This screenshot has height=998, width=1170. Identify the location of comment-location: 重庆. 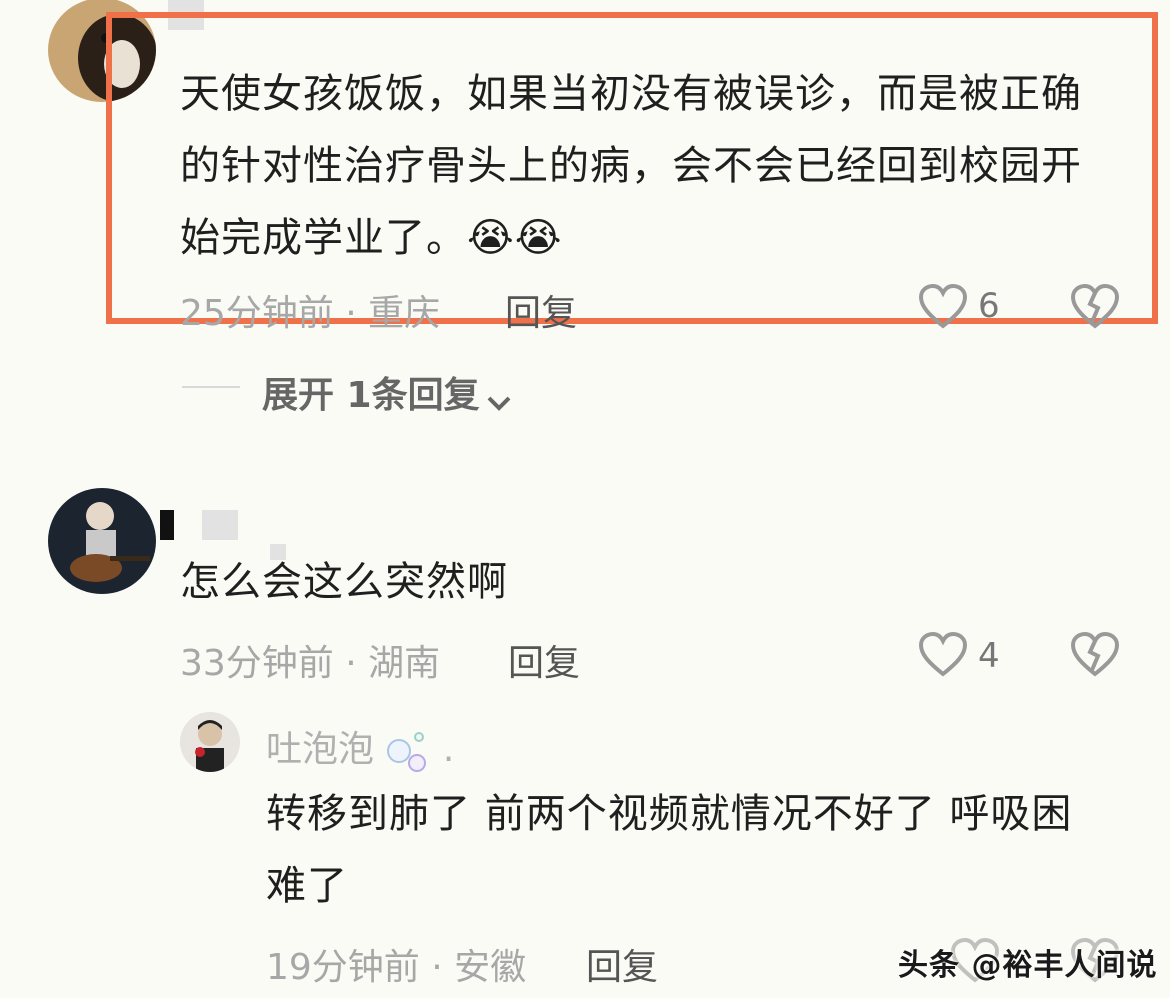
(404, 313).